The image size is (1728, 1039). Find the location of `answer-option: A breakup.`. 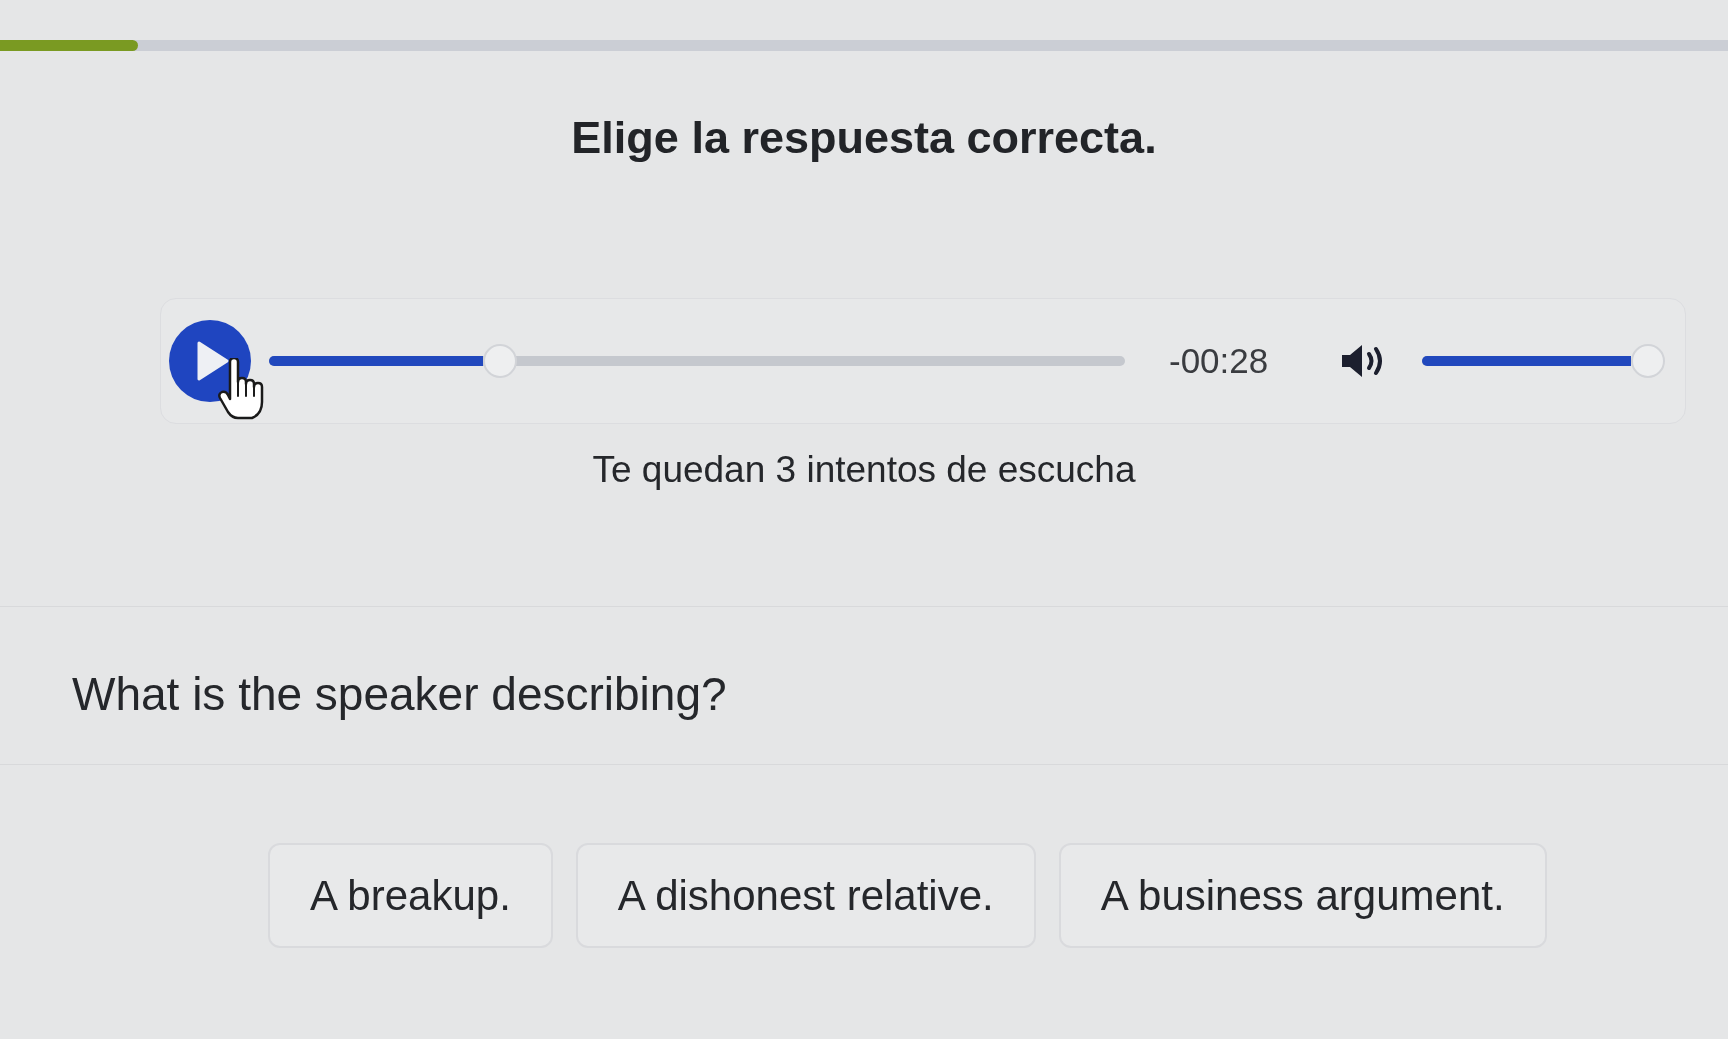

answer-option: A breakup. is located at coordinates (410, 895).